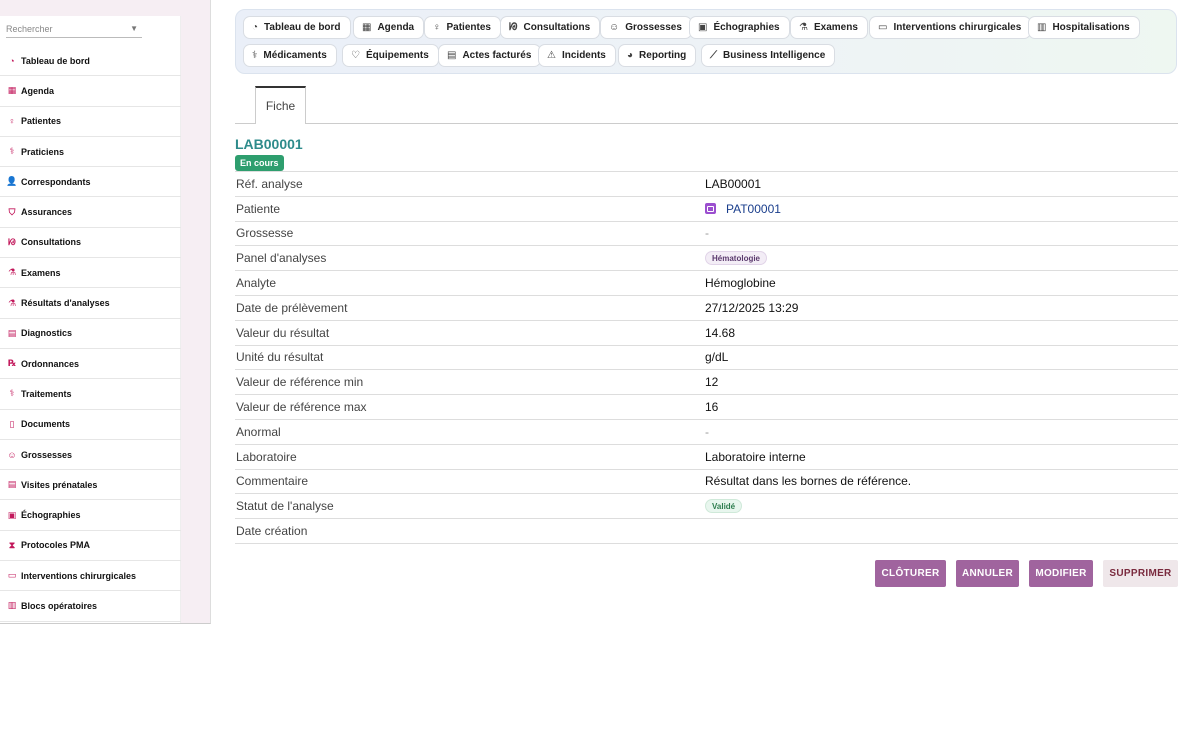 Image resolution: width=1200 pixels, height=743 pixels. I want to click on sidebar-item-documents: ▯ Documents, so click(90, 425).